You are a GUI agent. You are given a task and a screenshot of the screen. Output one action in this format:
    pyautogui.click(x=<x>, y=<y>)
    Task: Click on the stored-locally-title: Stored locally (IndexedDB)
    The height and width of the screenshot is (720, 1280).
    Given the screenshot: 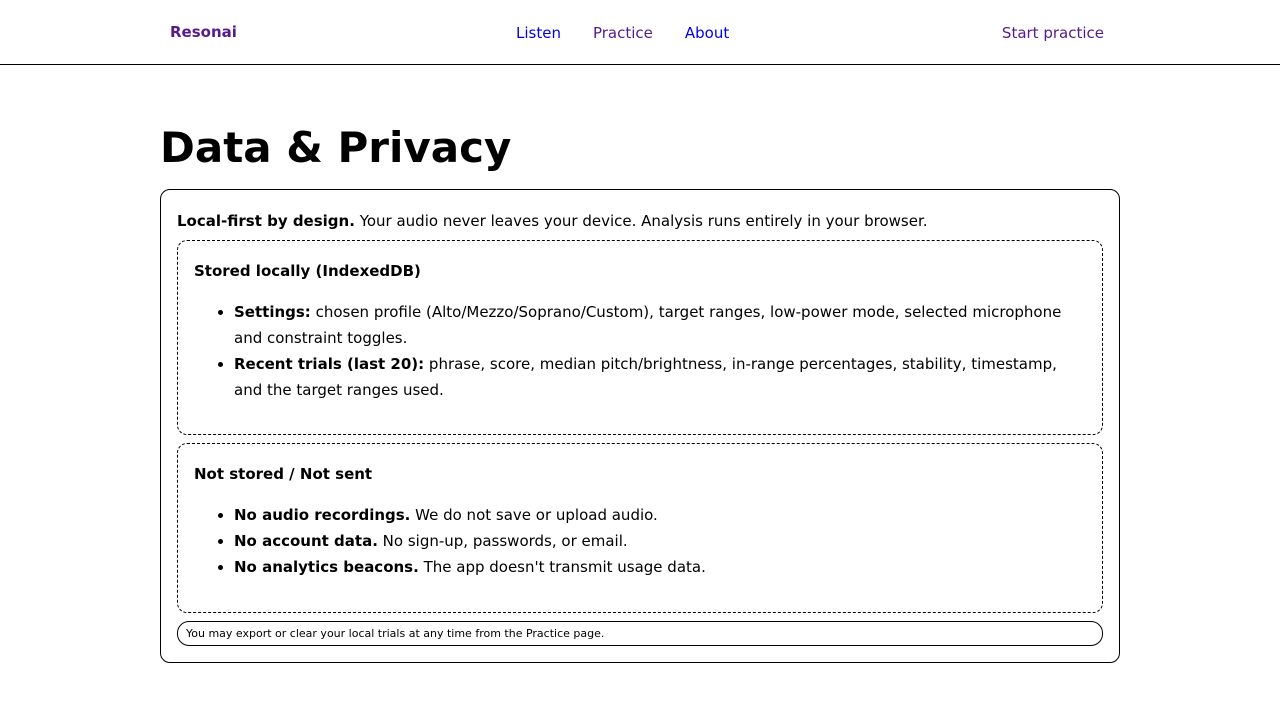 What is the action you would take?
    pyautogui.click(x=307, y=271)
    